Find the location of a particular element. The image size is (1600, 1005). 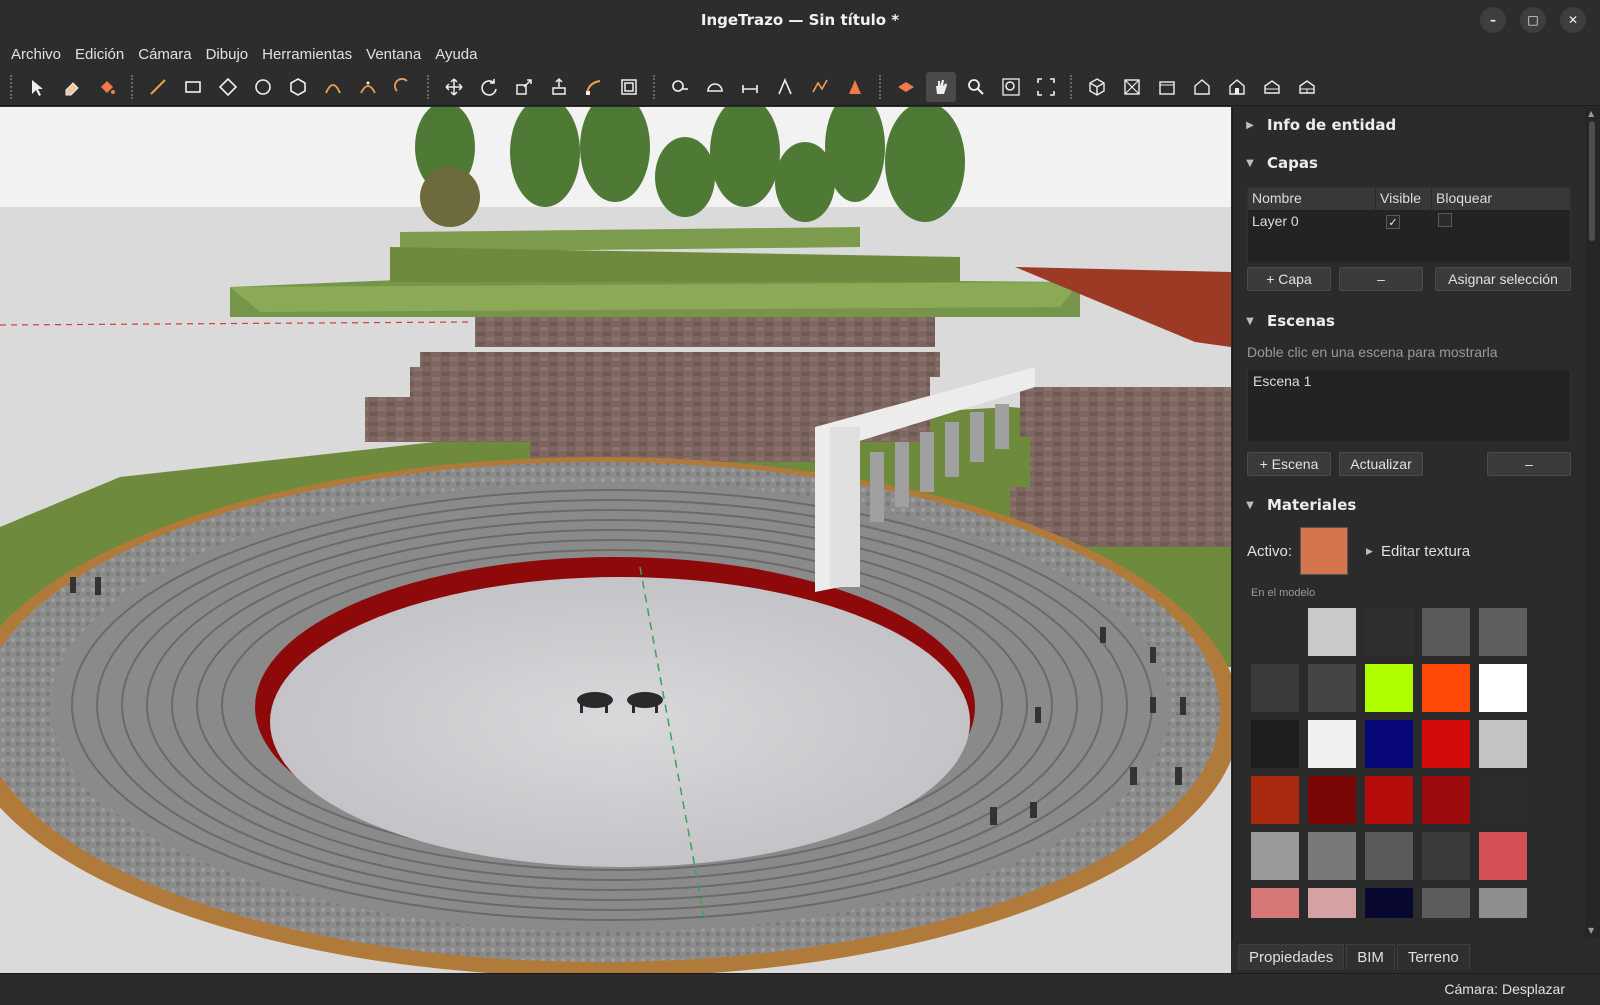

menu-ayuda: Ayuda is located at coordinates (456, 54).